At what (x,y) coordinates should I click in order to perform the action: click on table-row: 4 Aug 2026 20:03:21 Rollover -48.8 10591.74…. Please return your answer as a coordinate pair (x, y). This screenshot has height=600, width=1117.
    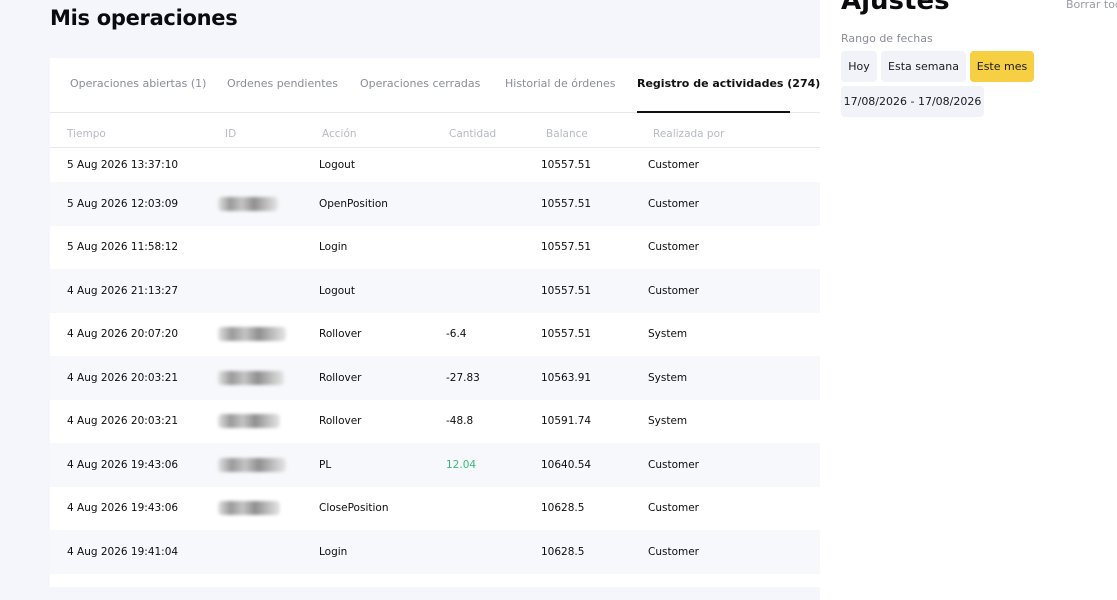
    Looking at the image, I should click on (435, 422).